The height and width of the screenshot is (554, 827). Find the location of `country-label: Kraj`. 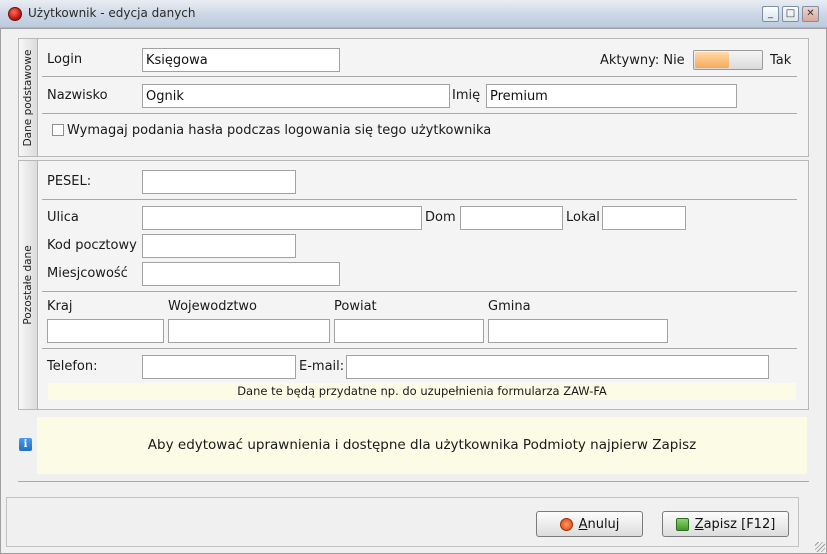

country-label: Kraj is located at coordinates (60, 306).